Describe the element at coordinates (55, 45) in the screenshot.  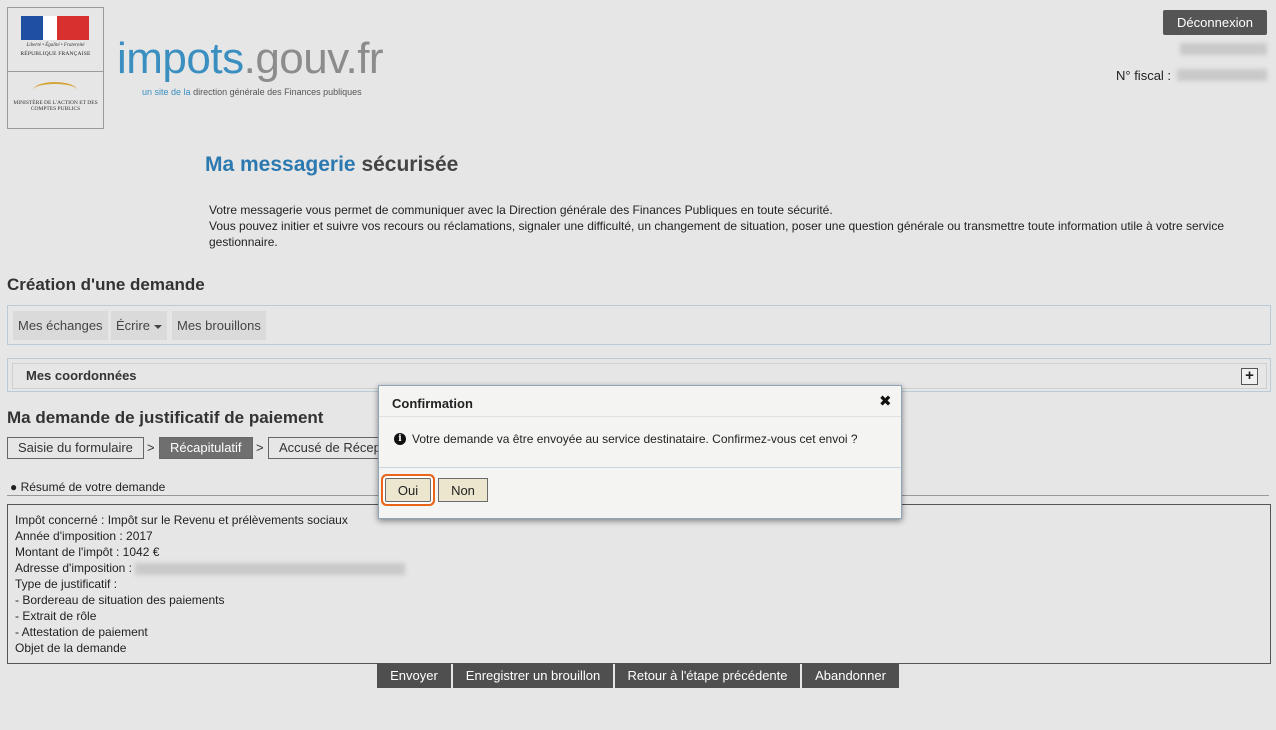
I see `motto-text: Liberté • Égalité • Fraternité` at that location.